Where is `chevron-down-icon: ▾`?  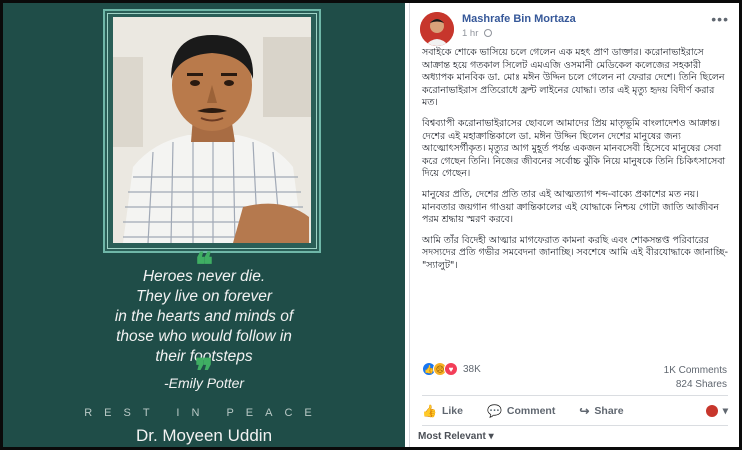
chevron-down-icon: ▾ is located at coordinates (725, 411).